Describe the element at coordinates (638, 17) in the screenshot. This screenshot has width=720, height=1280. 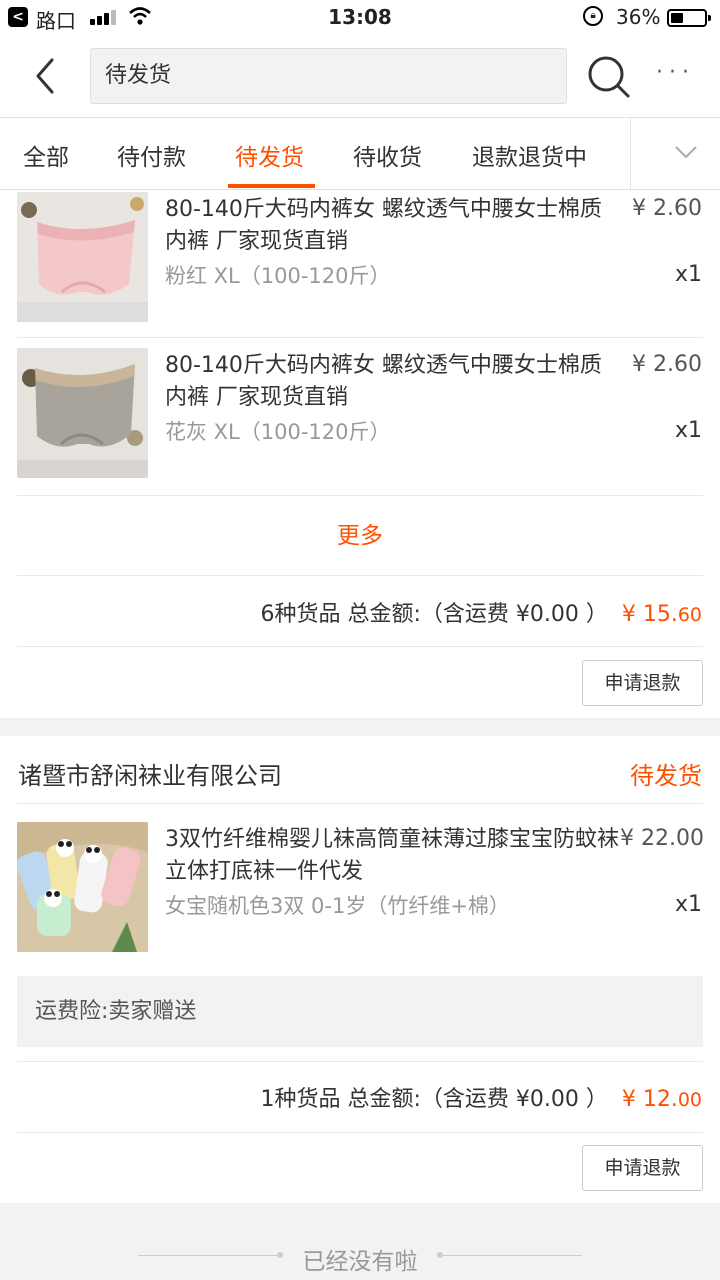
I see `battery-percent: 36%` at that location.